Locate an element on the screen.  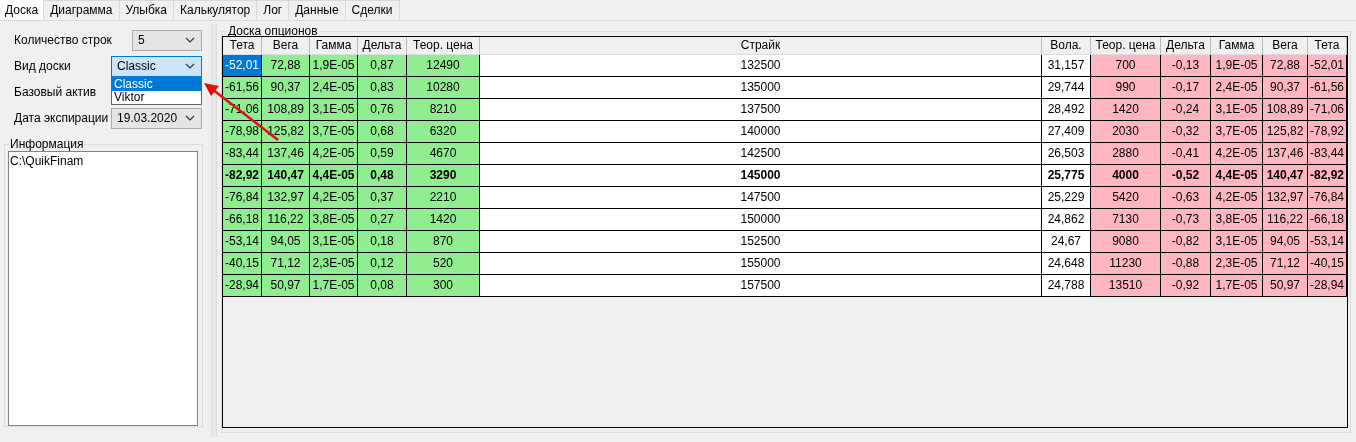
table-cell: -0,82 is located at coordinates (1186, 242).